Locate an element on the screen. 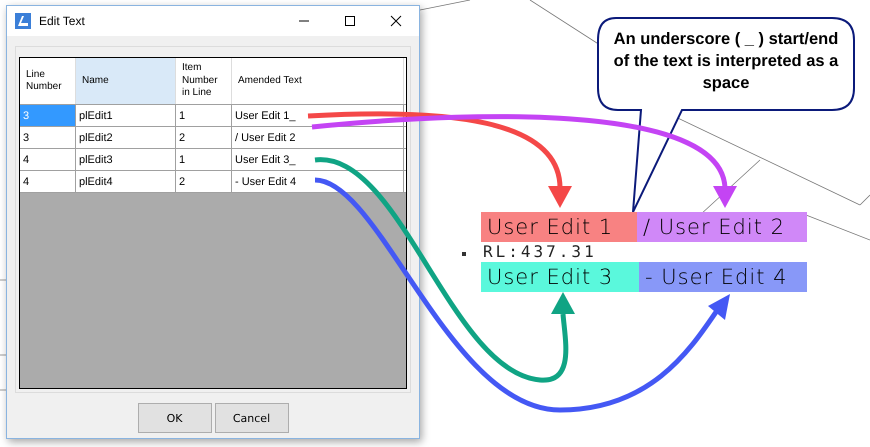 This screenshot has height=447, width=870. table-cell: plEdit2 is located at coordinates (126, 137).